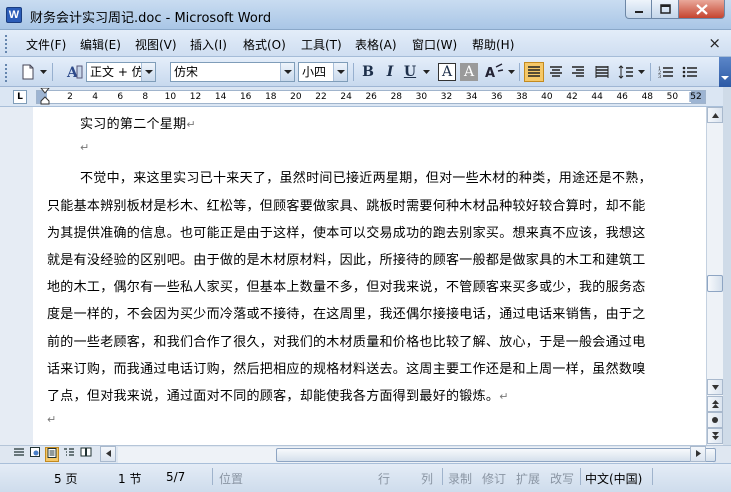  Describe the element at coordinates (156, 44) in the screenshot. I see `menu-view: 视图(V)` at that location.